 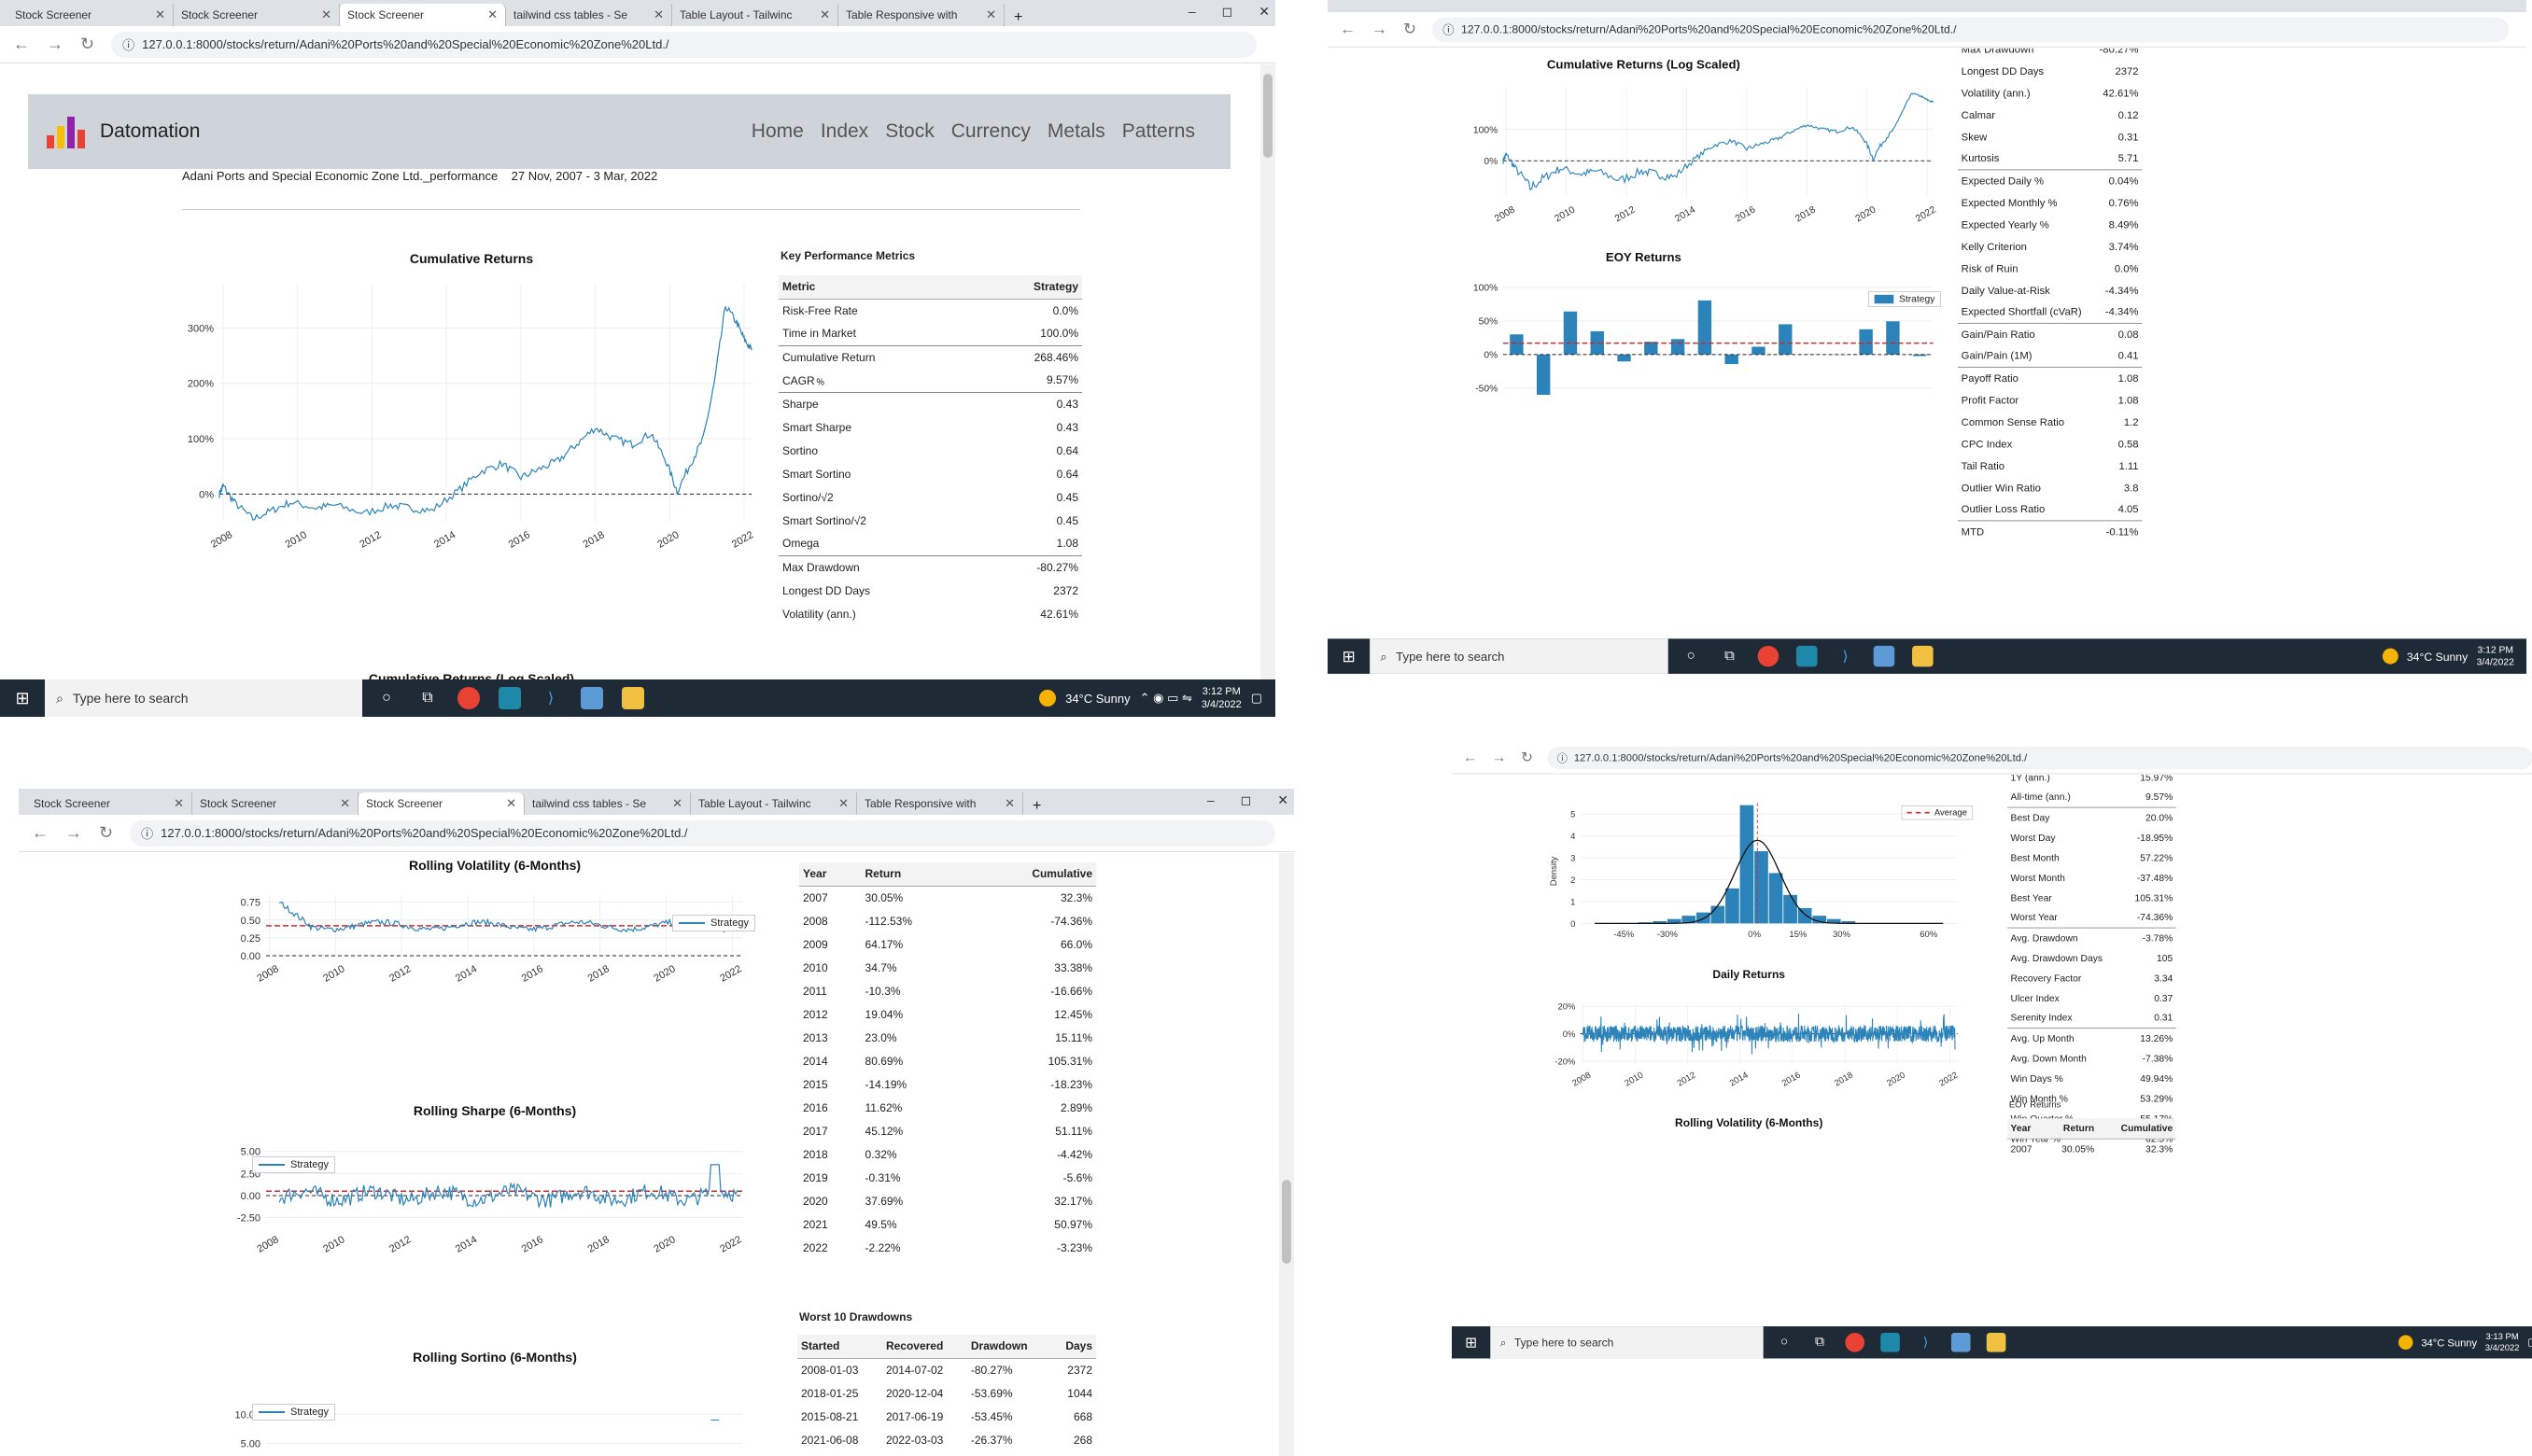 I want to click on nav-home: Home, so click(x=778, y=131).